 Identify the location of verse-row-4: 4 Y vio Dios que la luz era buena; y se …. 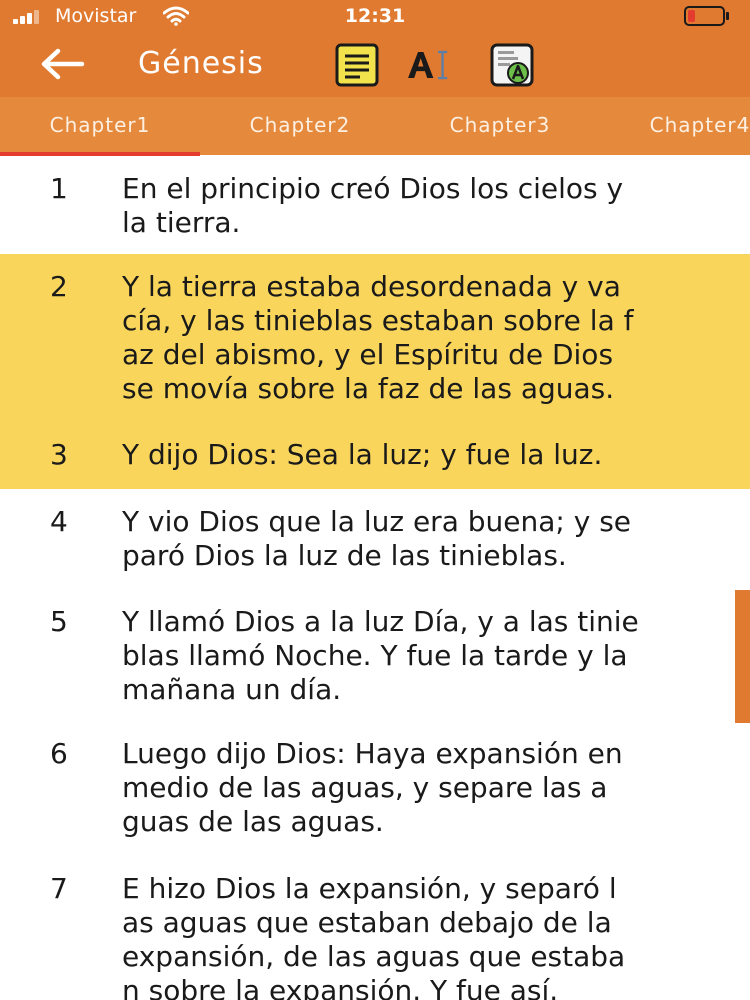
(375, 539).